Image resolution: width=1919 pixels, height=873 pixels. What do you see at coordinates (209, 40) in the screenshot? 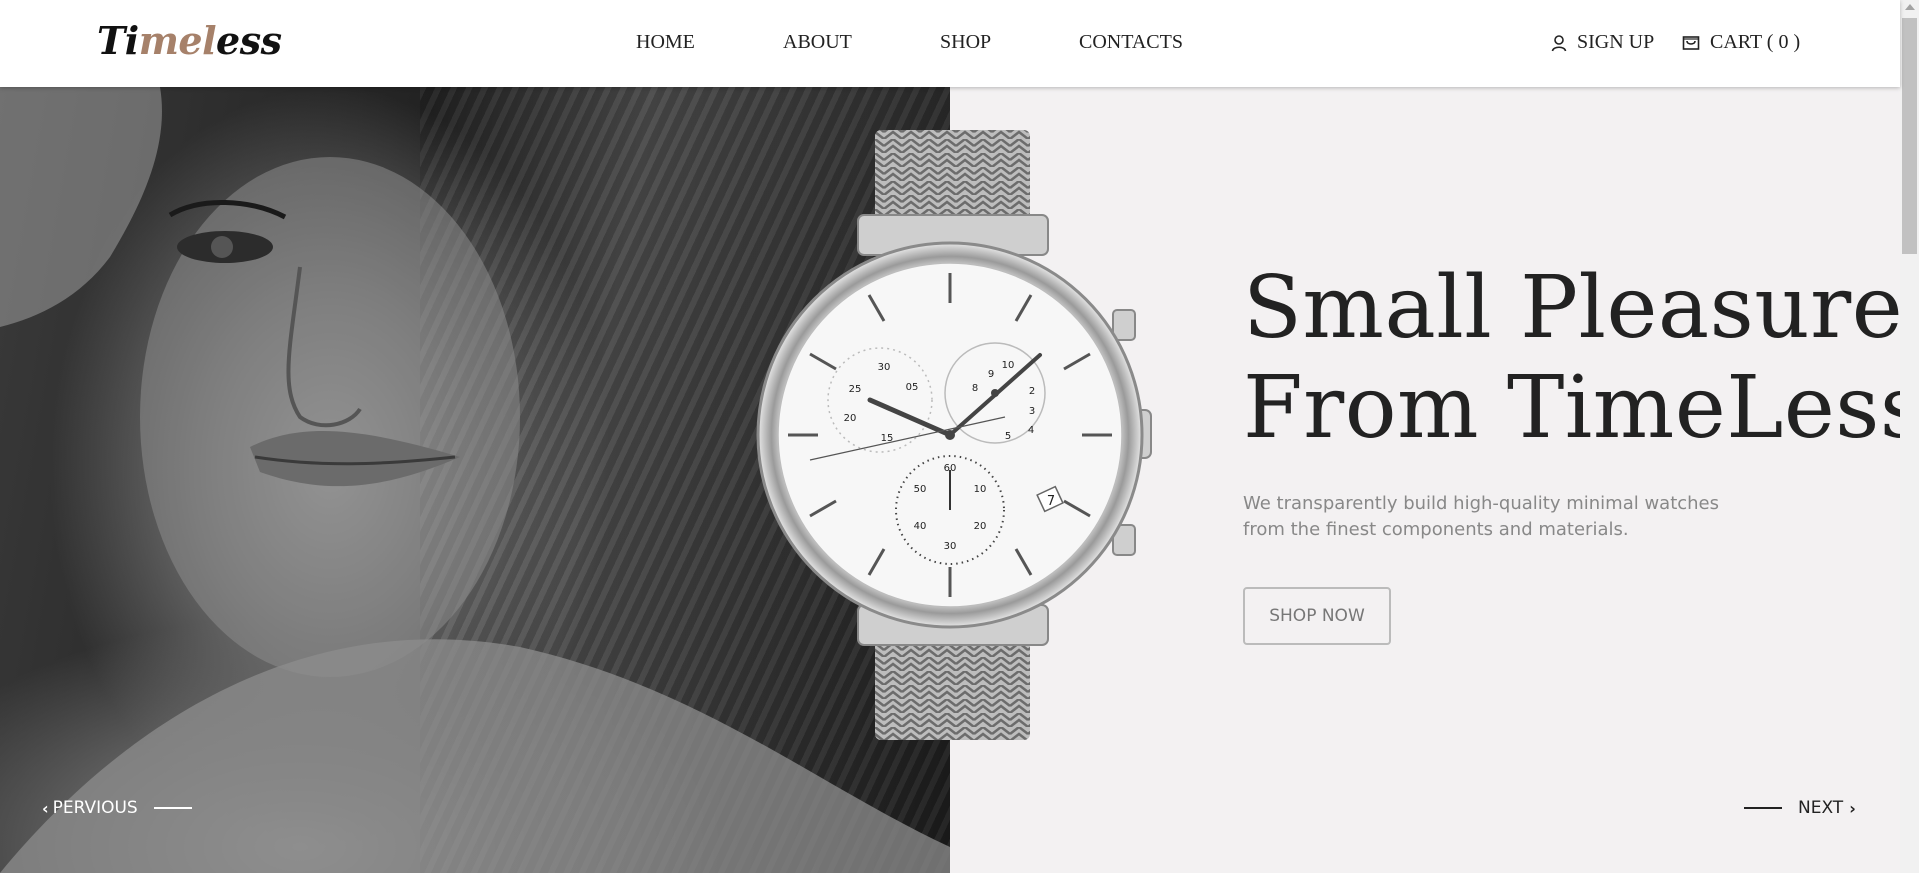
I see `logo-accent-l: l` at bounding box center [209, 40].